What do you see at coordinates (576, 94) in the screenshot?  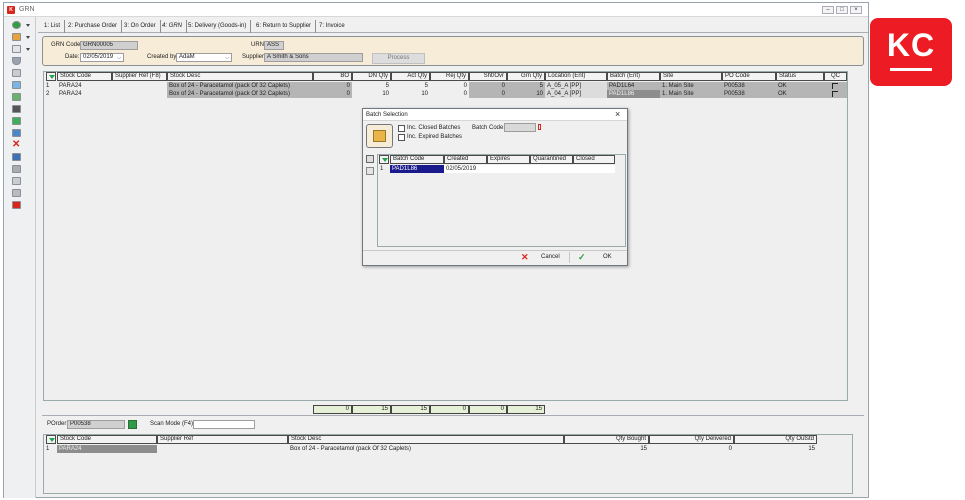 I see `location-cell: A_04_A [PP]` at bounding box center [576, 94].